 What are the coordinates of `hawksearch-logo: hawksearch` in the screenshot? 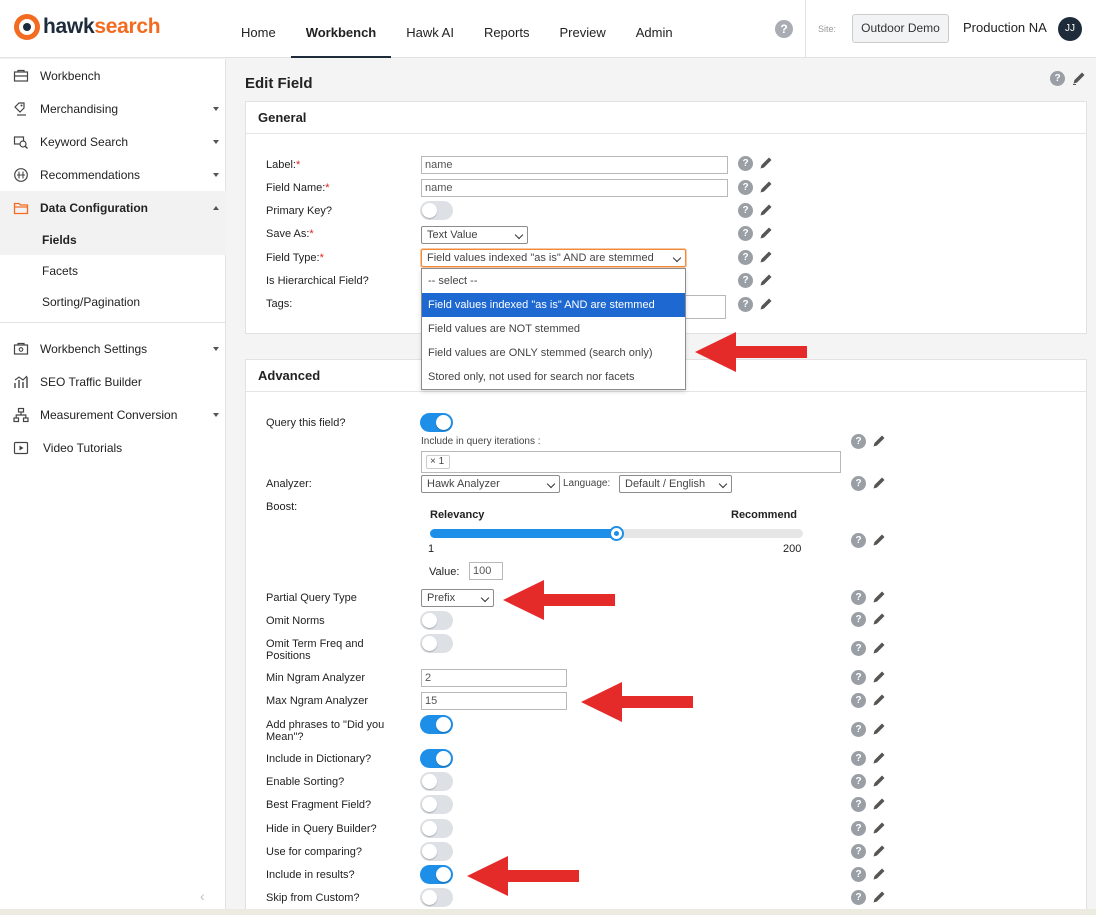 It's located at (87, 27).